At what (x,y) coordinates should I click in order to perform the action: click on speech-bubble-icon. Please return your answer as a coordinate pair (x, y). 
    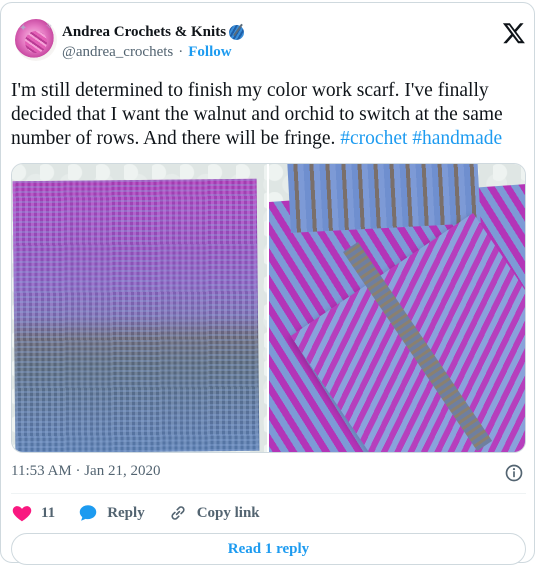
    Looking at the image, I should click on (88, 513).